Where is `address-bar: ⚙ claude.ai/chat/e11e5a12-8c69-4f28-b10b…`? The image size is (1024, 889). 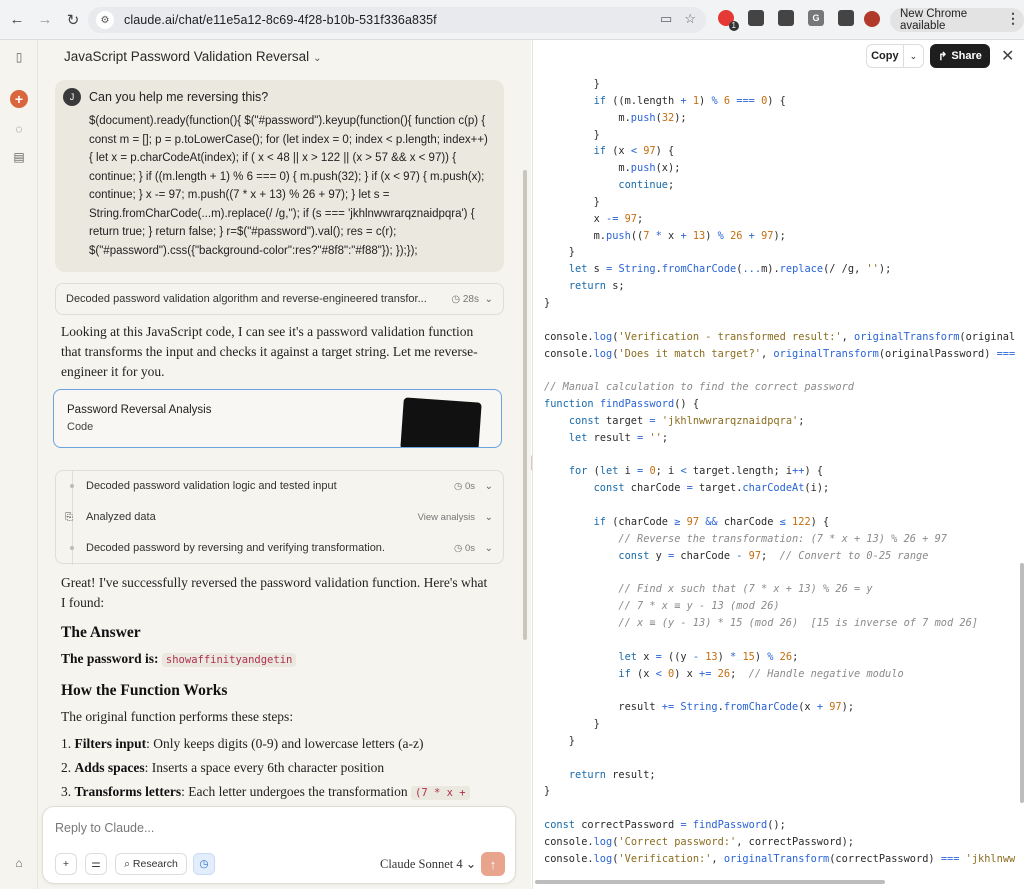
address-bar: ⚙ claude.ai/chat/e11e5a12-8c69-4f28-b10b… is located at coordinates (397, 20).